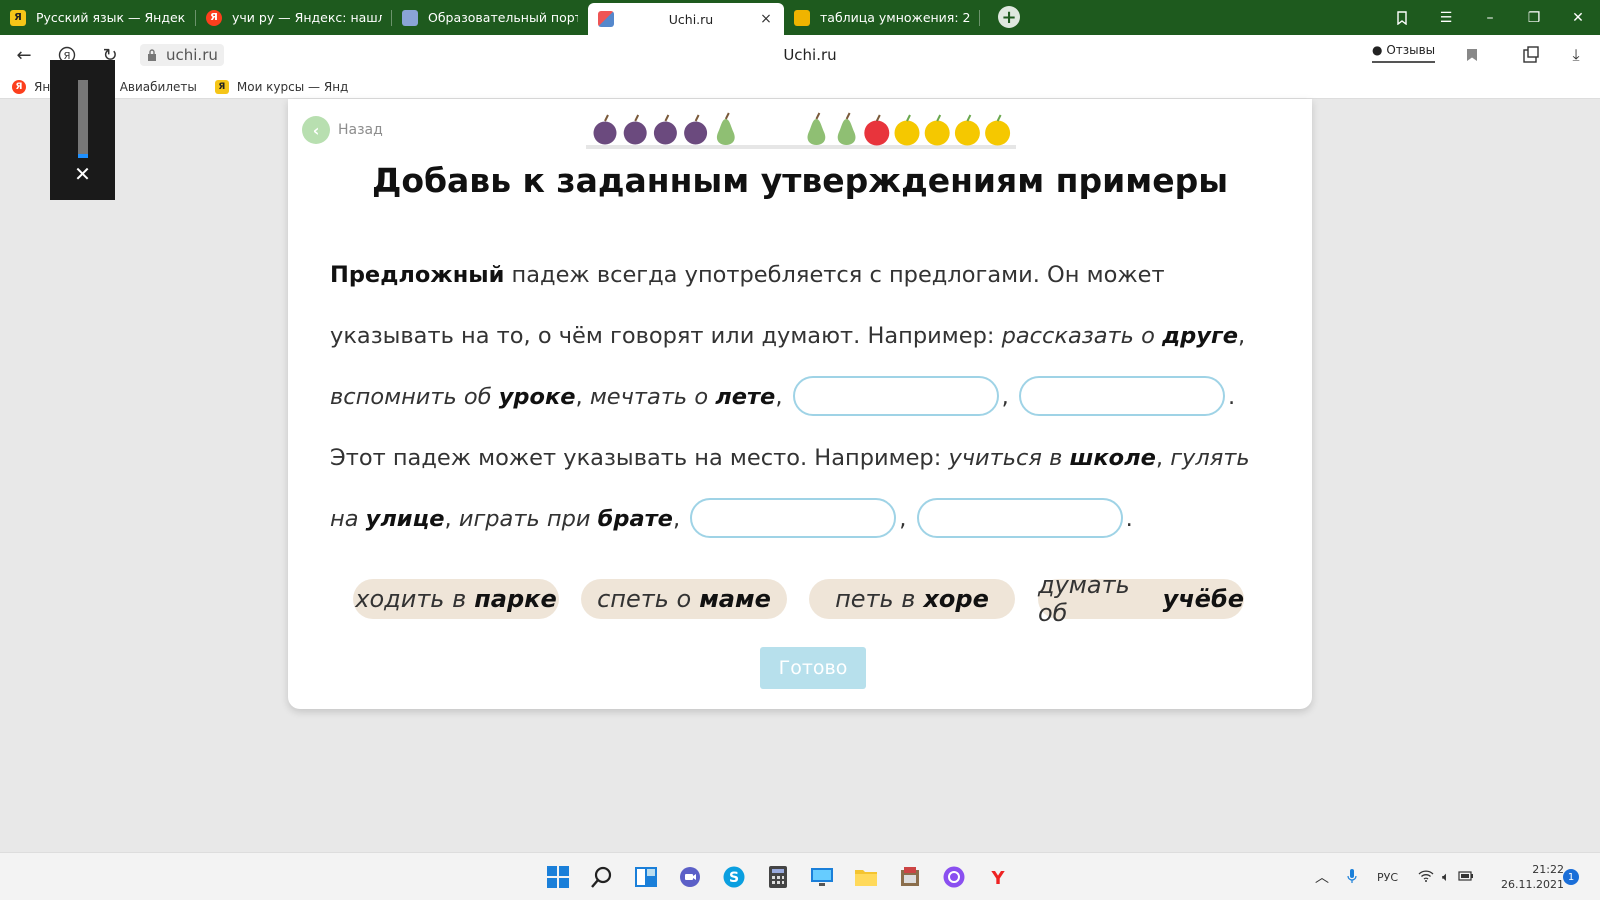 The width and height of the screenshot is (1600, 900). Describe the element at coordinates (316, 130) in the screenshot. I see `chevron-left-icon: ‹` at that location.